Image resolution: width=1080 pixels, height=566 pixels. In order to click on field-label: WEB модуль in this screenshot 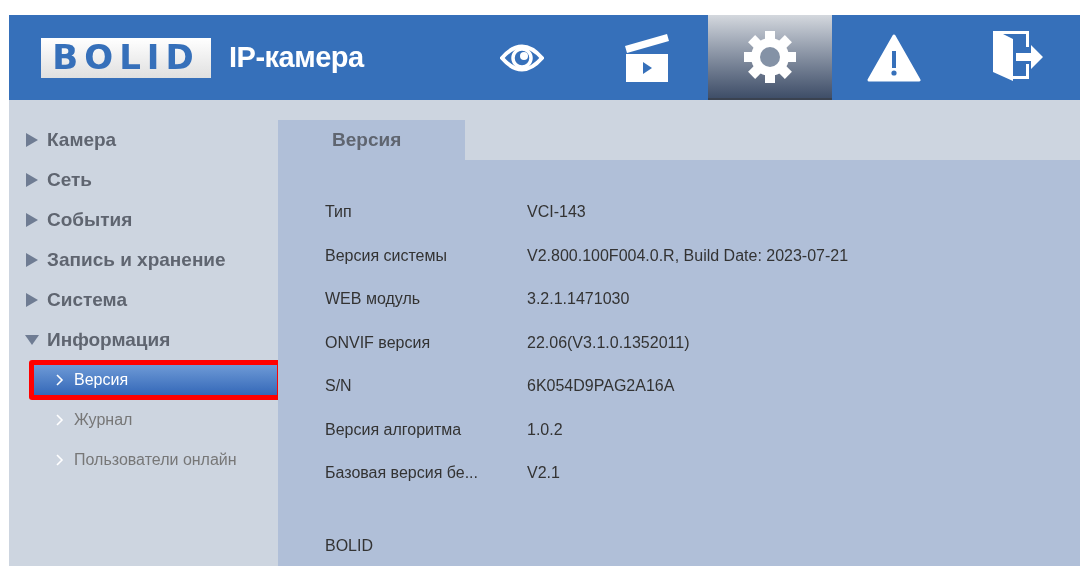, I will do `click(373, 299)`.